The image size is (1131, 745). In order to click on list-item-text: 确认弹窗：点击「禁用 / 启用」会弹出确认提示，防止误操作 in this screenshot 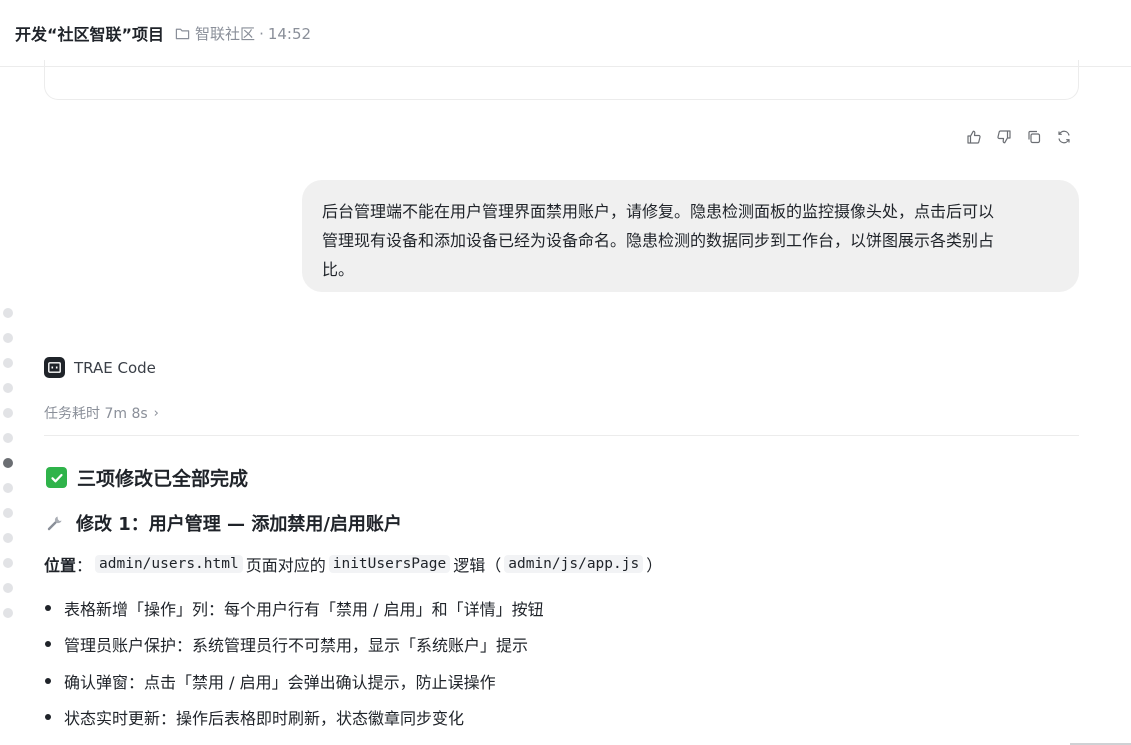, I will do `click(280, 682)`.